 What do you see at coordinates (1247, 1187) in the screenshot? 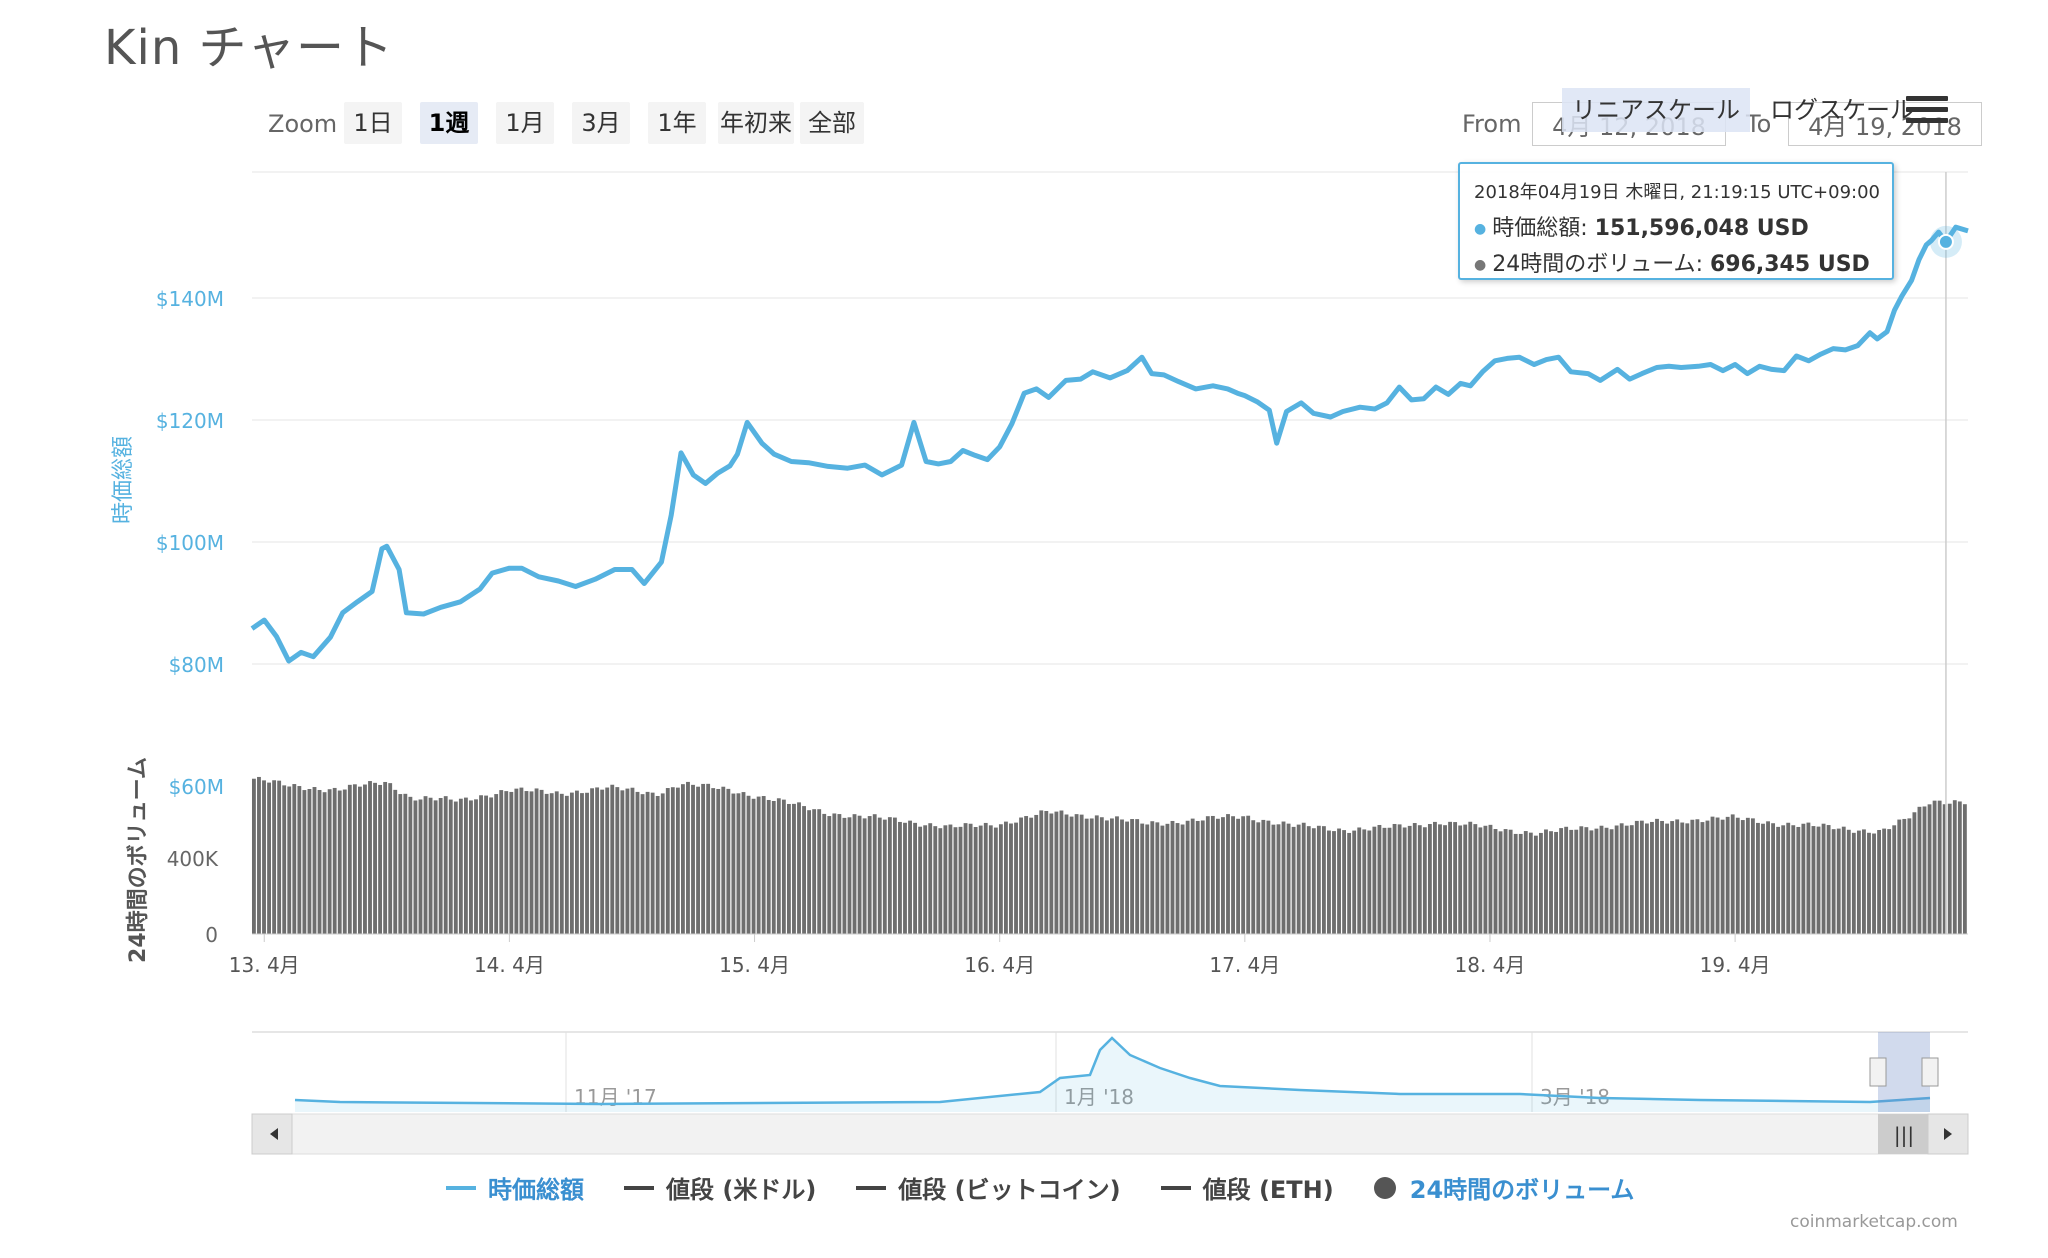
I see `legend-item-price-eth: 値段 (ETH)` at bounding box center [1247, 1187].